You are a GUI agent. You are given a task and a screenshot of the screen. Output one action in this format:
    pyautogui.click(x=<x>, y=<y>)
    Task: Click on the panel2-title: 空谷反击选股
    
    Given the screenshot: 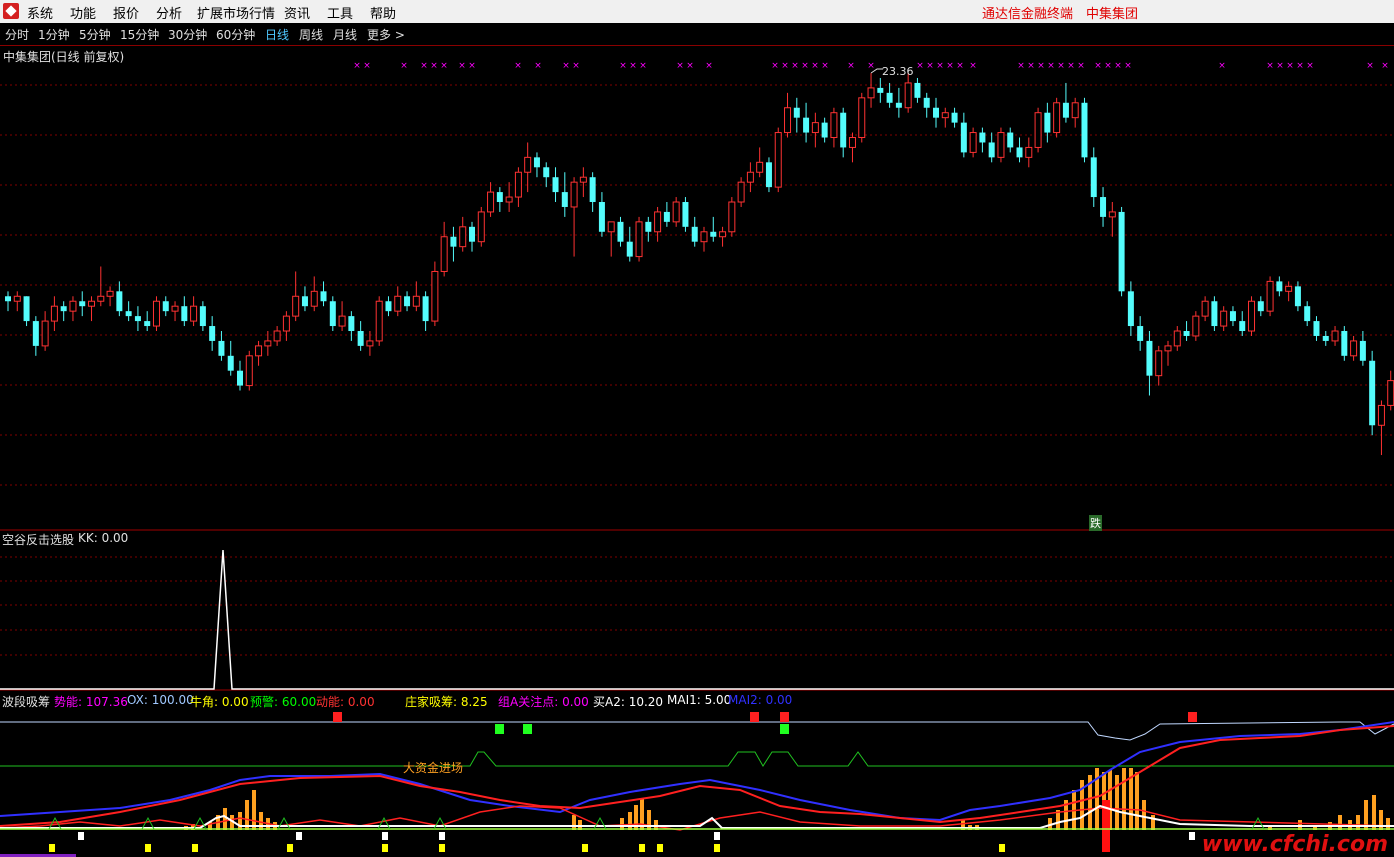 What is the action you would take?
    pyautogui.click(x=38, y=540)
    